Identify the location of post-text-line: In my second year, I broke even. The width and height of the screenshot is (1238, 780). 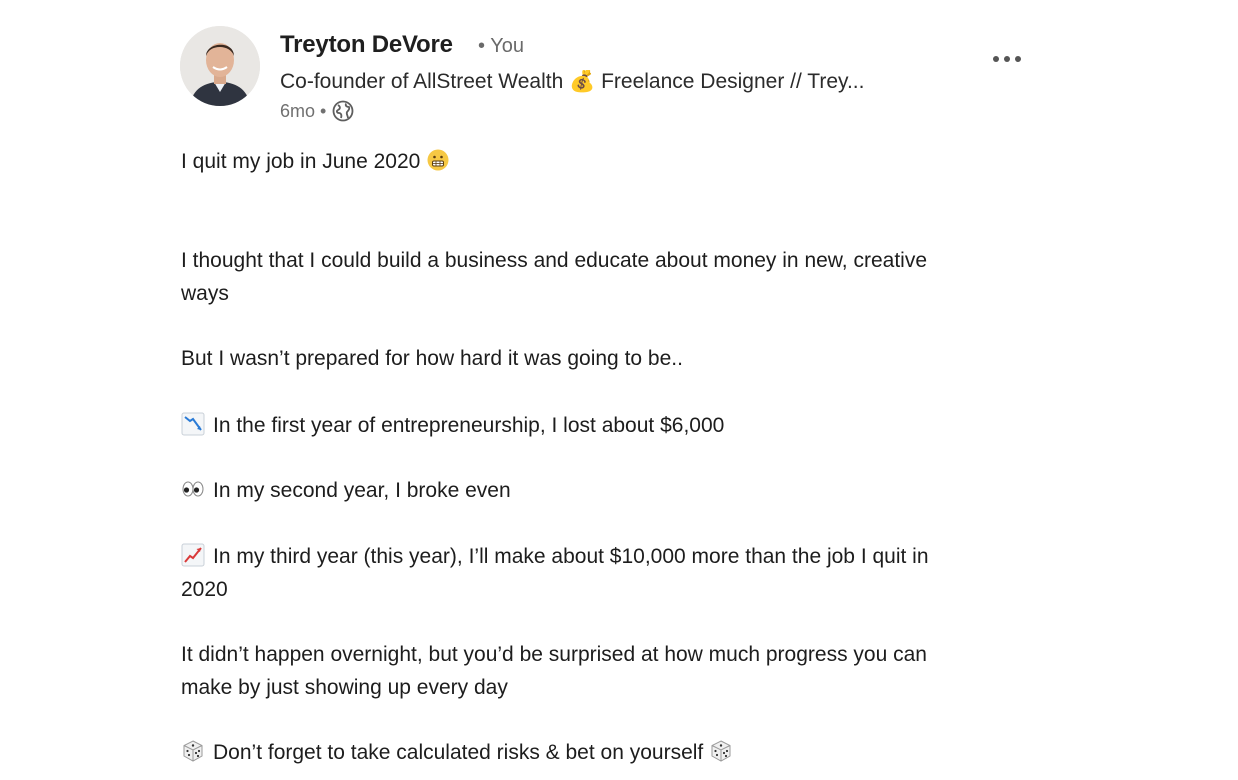
(616, 490).